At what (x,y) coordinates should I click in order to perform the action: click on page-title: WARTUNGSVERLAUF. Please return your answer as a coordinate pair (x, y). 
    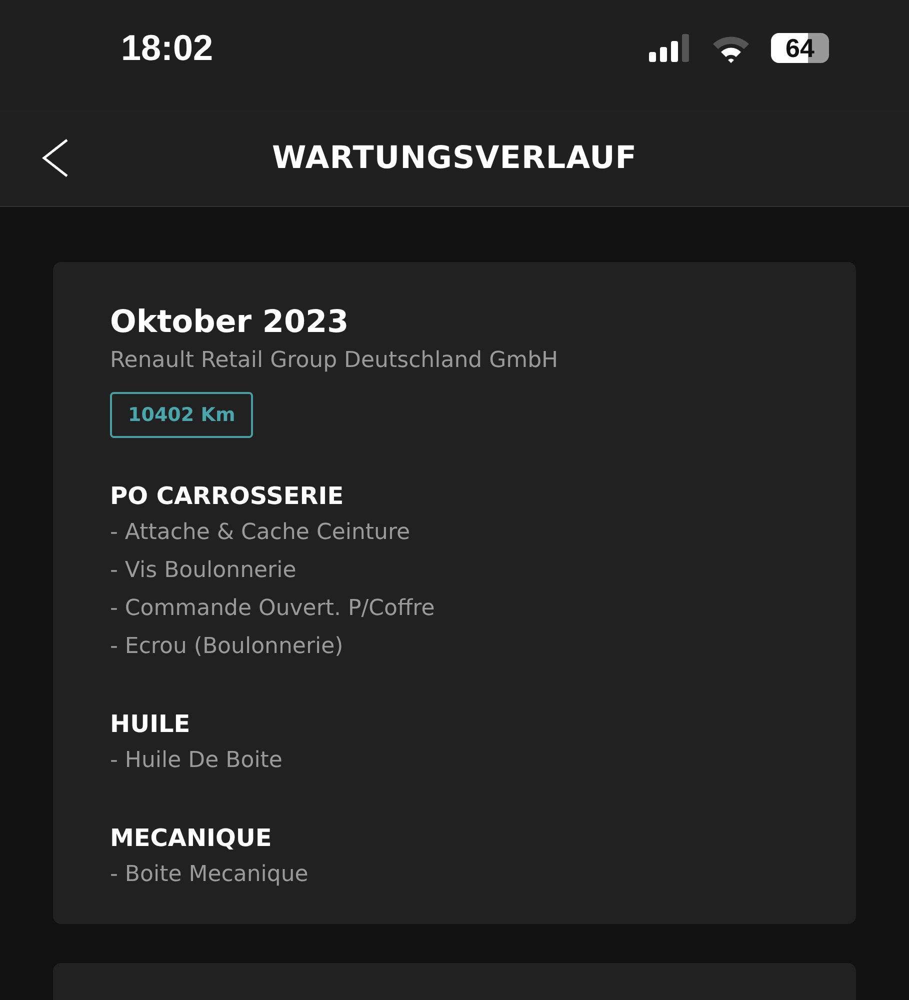
    Looking at the image, I should click on (454, 158).